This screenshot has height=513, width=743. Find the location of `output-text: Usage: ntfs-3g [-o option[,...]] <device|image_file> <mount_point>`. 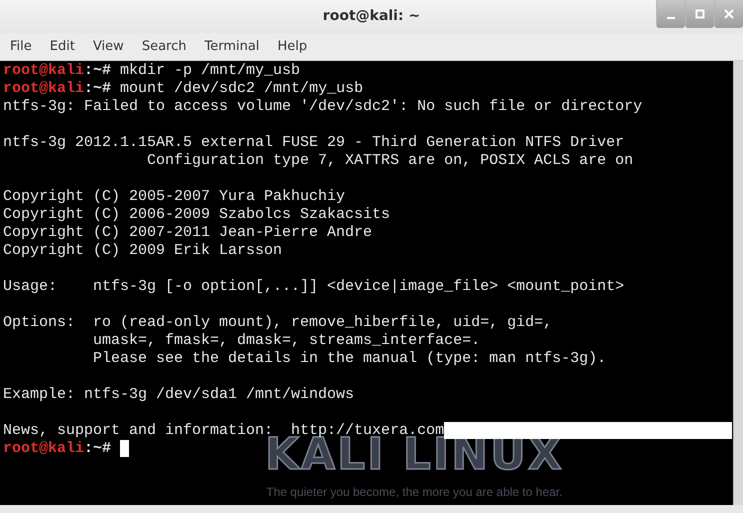

output-text: Usage: ntfs-3g [-o option[,...]] <device|image_file> <mount_point> is located at coordinates (313, 287).